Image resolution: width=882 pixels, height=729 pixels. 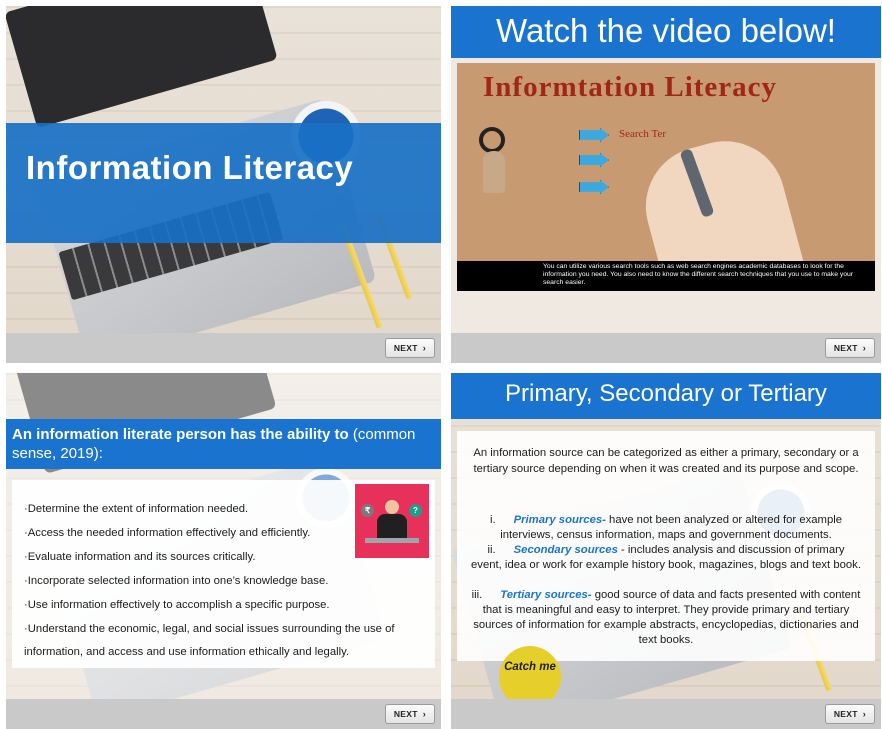 I want to click on item-term: Tertiary sources-, so click(x=546, y=595).